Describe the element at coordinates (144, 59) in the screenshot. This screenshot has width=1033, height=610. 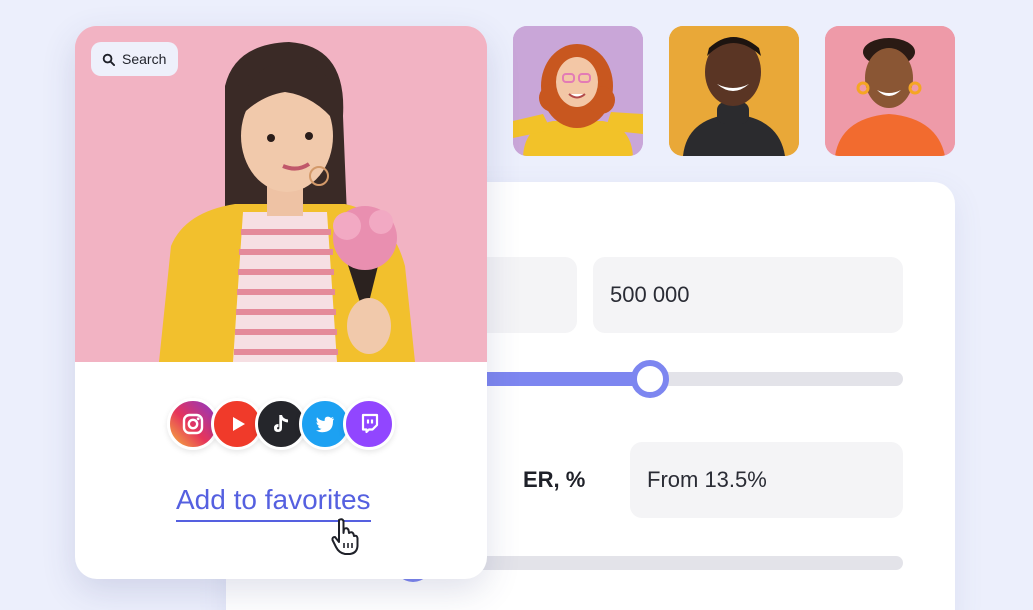
I see `search-label: Search` at that location.